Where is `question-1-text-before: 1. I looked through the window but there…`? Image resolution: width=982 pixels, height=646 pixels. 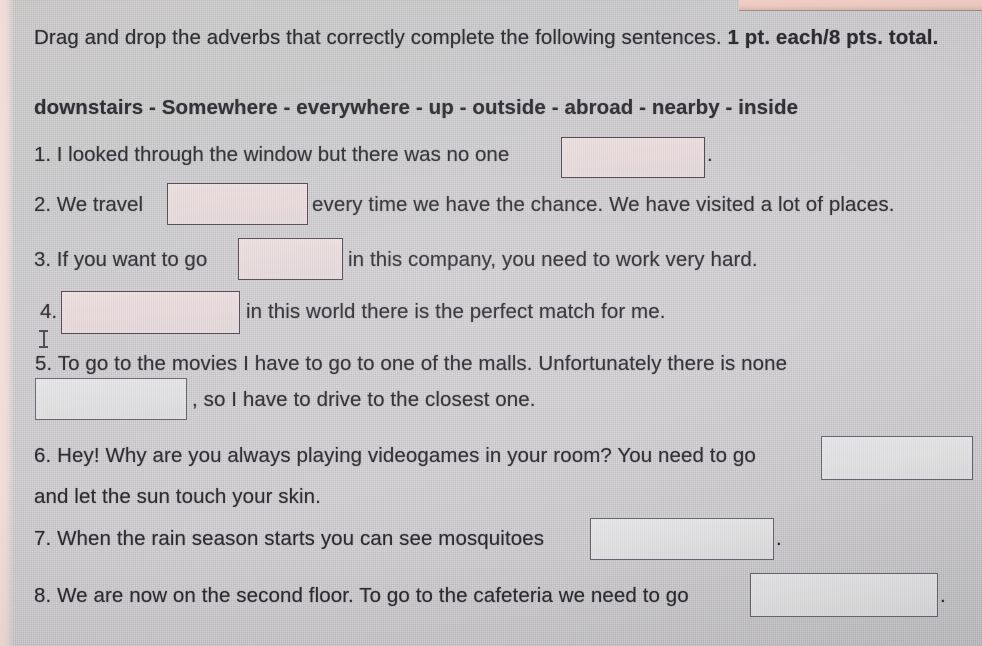
question-1-text-before: 1. I looked through the window but there… is located at coordinates (272, 154).